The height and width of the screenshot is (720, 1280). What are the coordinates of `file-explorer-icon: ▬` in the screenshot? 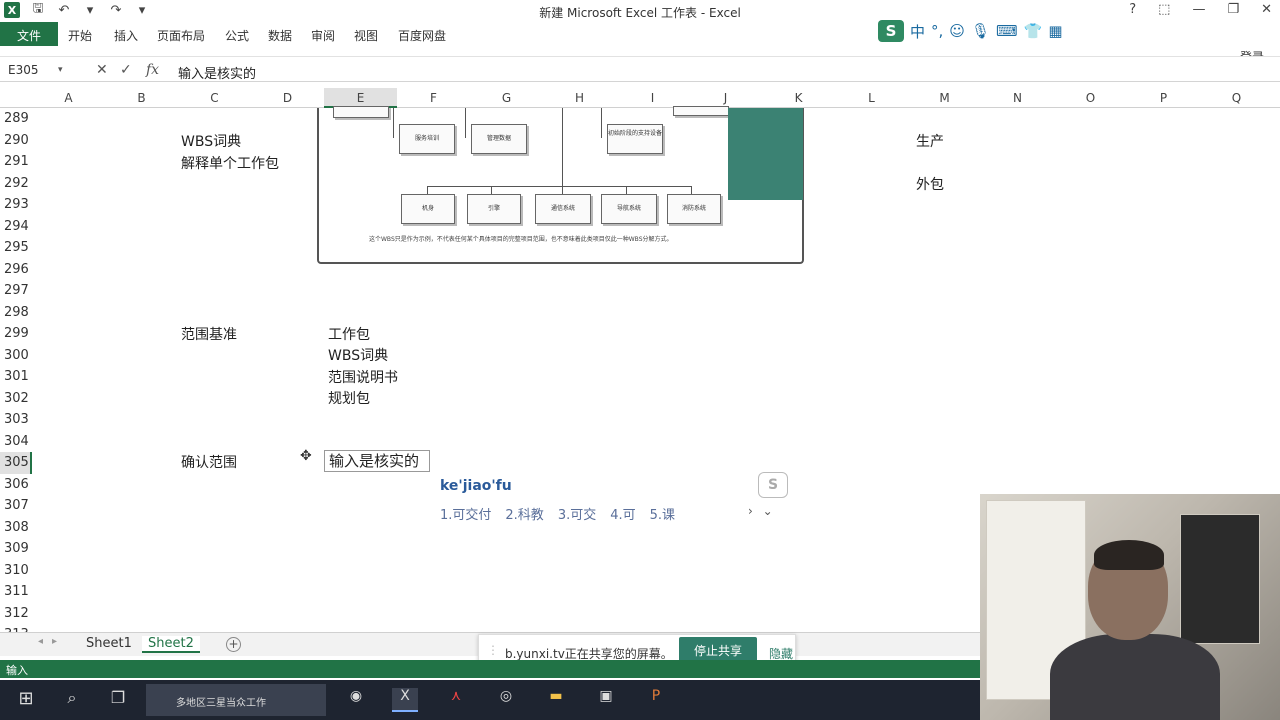 It's located at (556, 700).